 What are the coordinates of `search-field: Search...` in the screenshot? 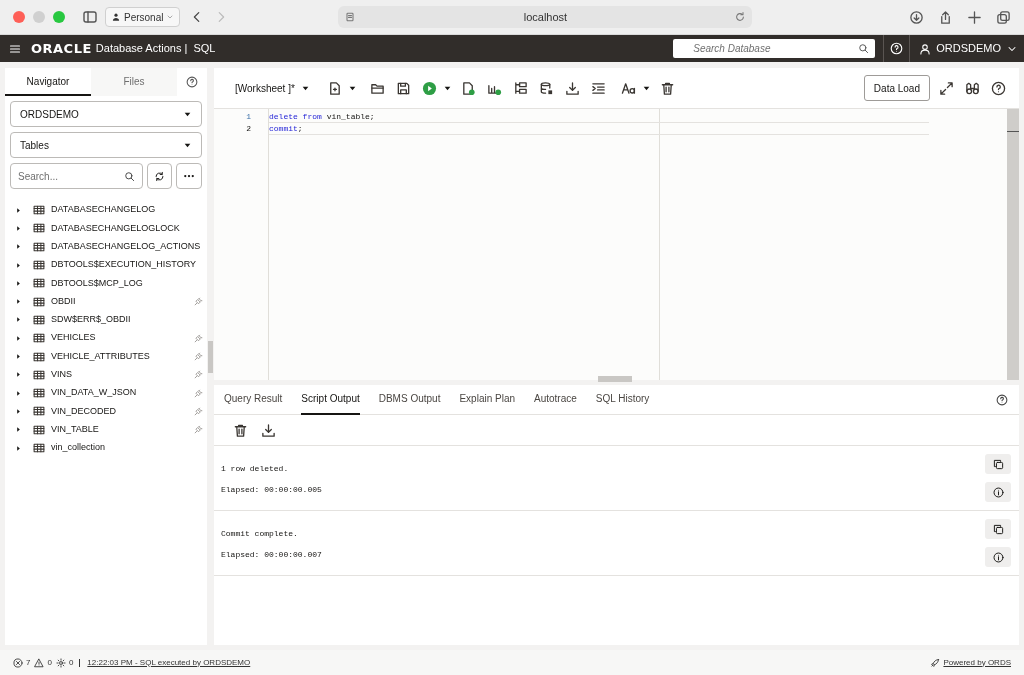 It's located at (76, 176).